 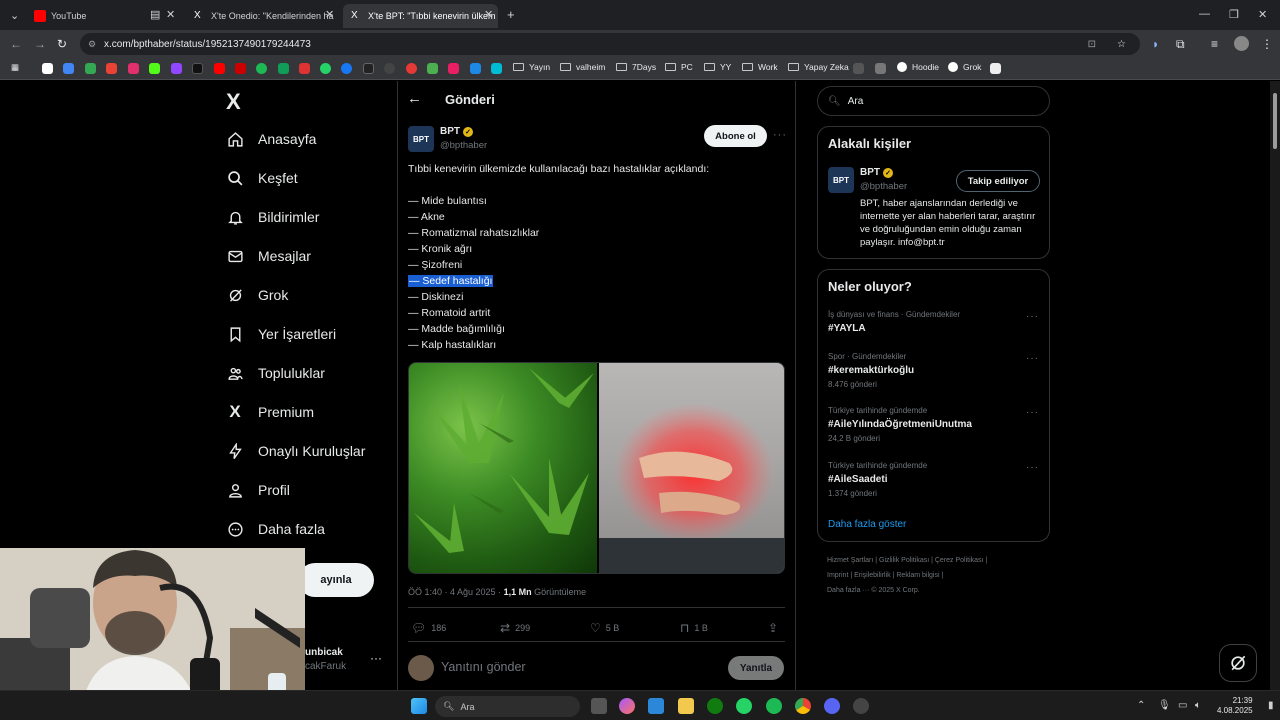 What do you see at coordinates (16, 44) in the screenshot?
I see `back-icon: ←` at bounding box center [16, 44].